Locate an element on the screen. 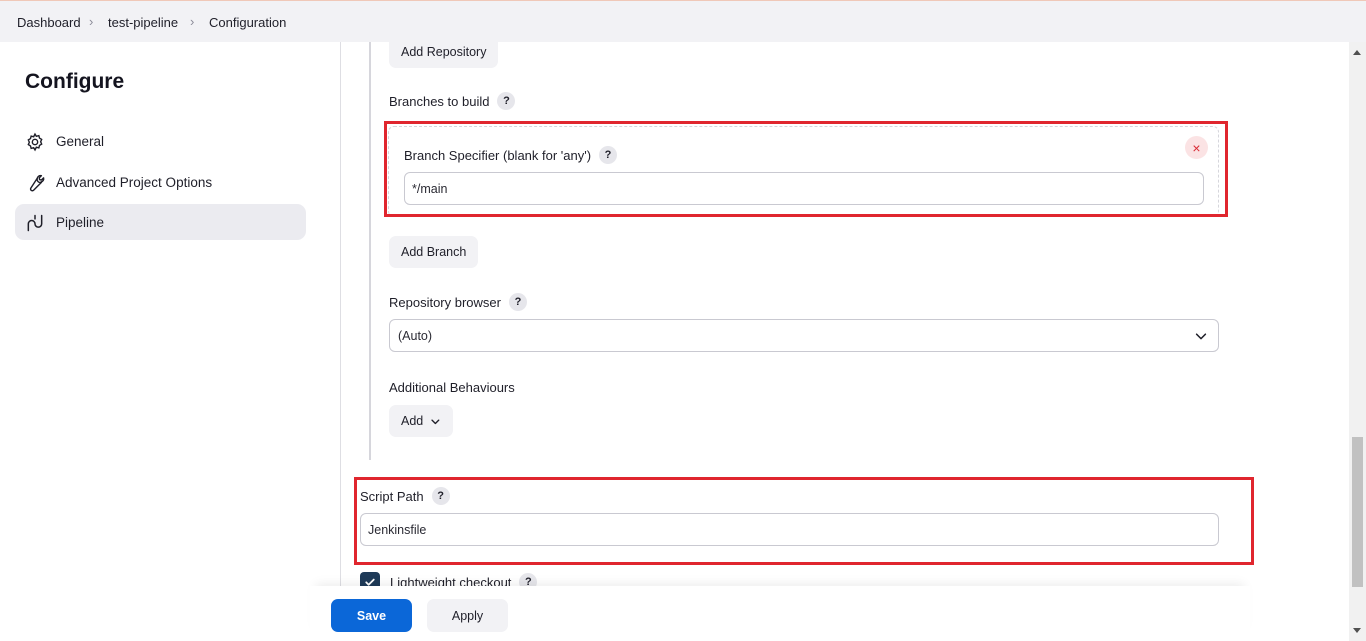 The height and width of the screenshot is (641, 1366). branches-to-build-label: Branches to build ? is located at coordinates (452, 101).